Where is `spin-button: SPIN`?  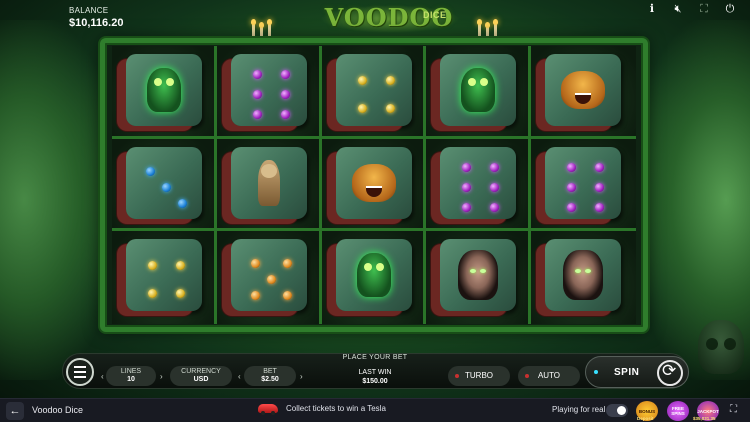 spin-button: SPIN is located at coordinates (637, 372).